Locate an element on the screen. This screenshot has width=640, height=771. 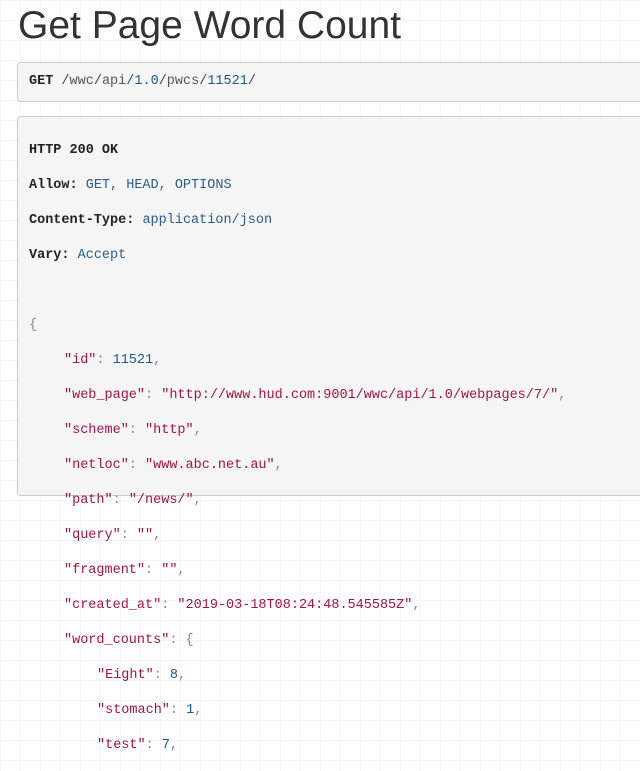
header-name: Allow: is located at coordinates (53, 185).